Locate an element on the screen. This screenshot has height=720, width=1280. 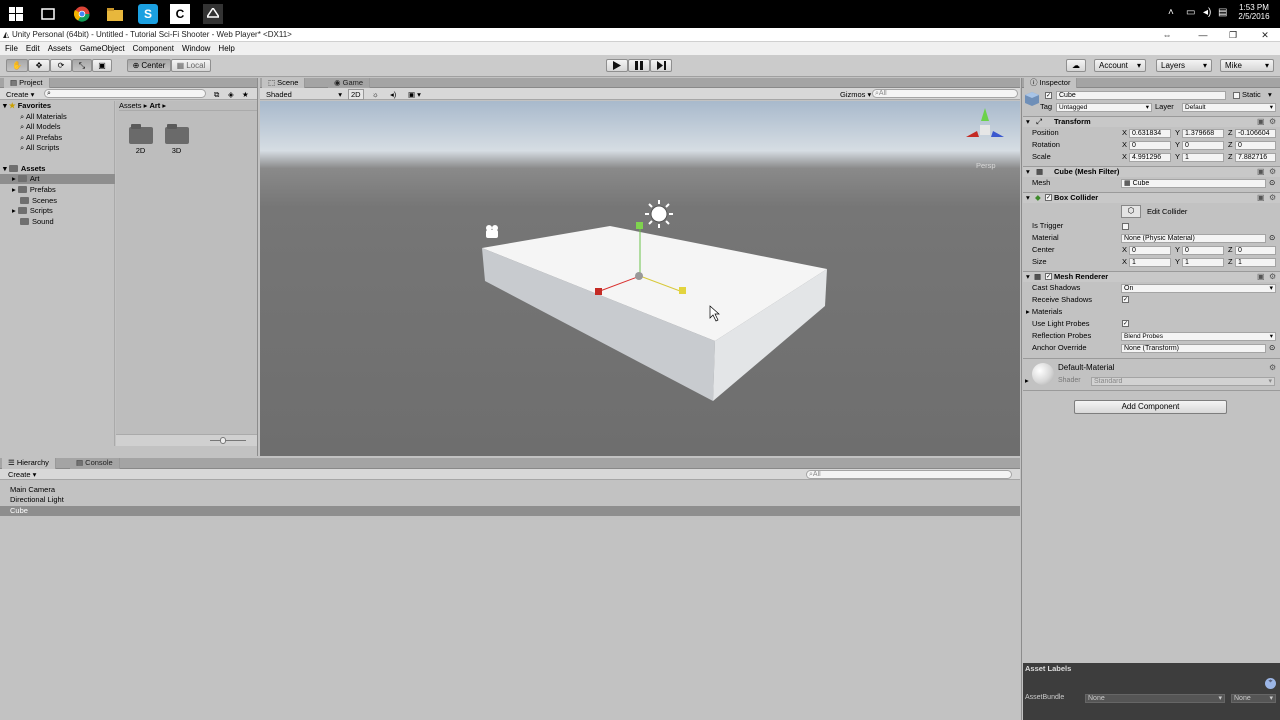
materials-foldout: ▸ Materials is located at coordinates (1044, 312).